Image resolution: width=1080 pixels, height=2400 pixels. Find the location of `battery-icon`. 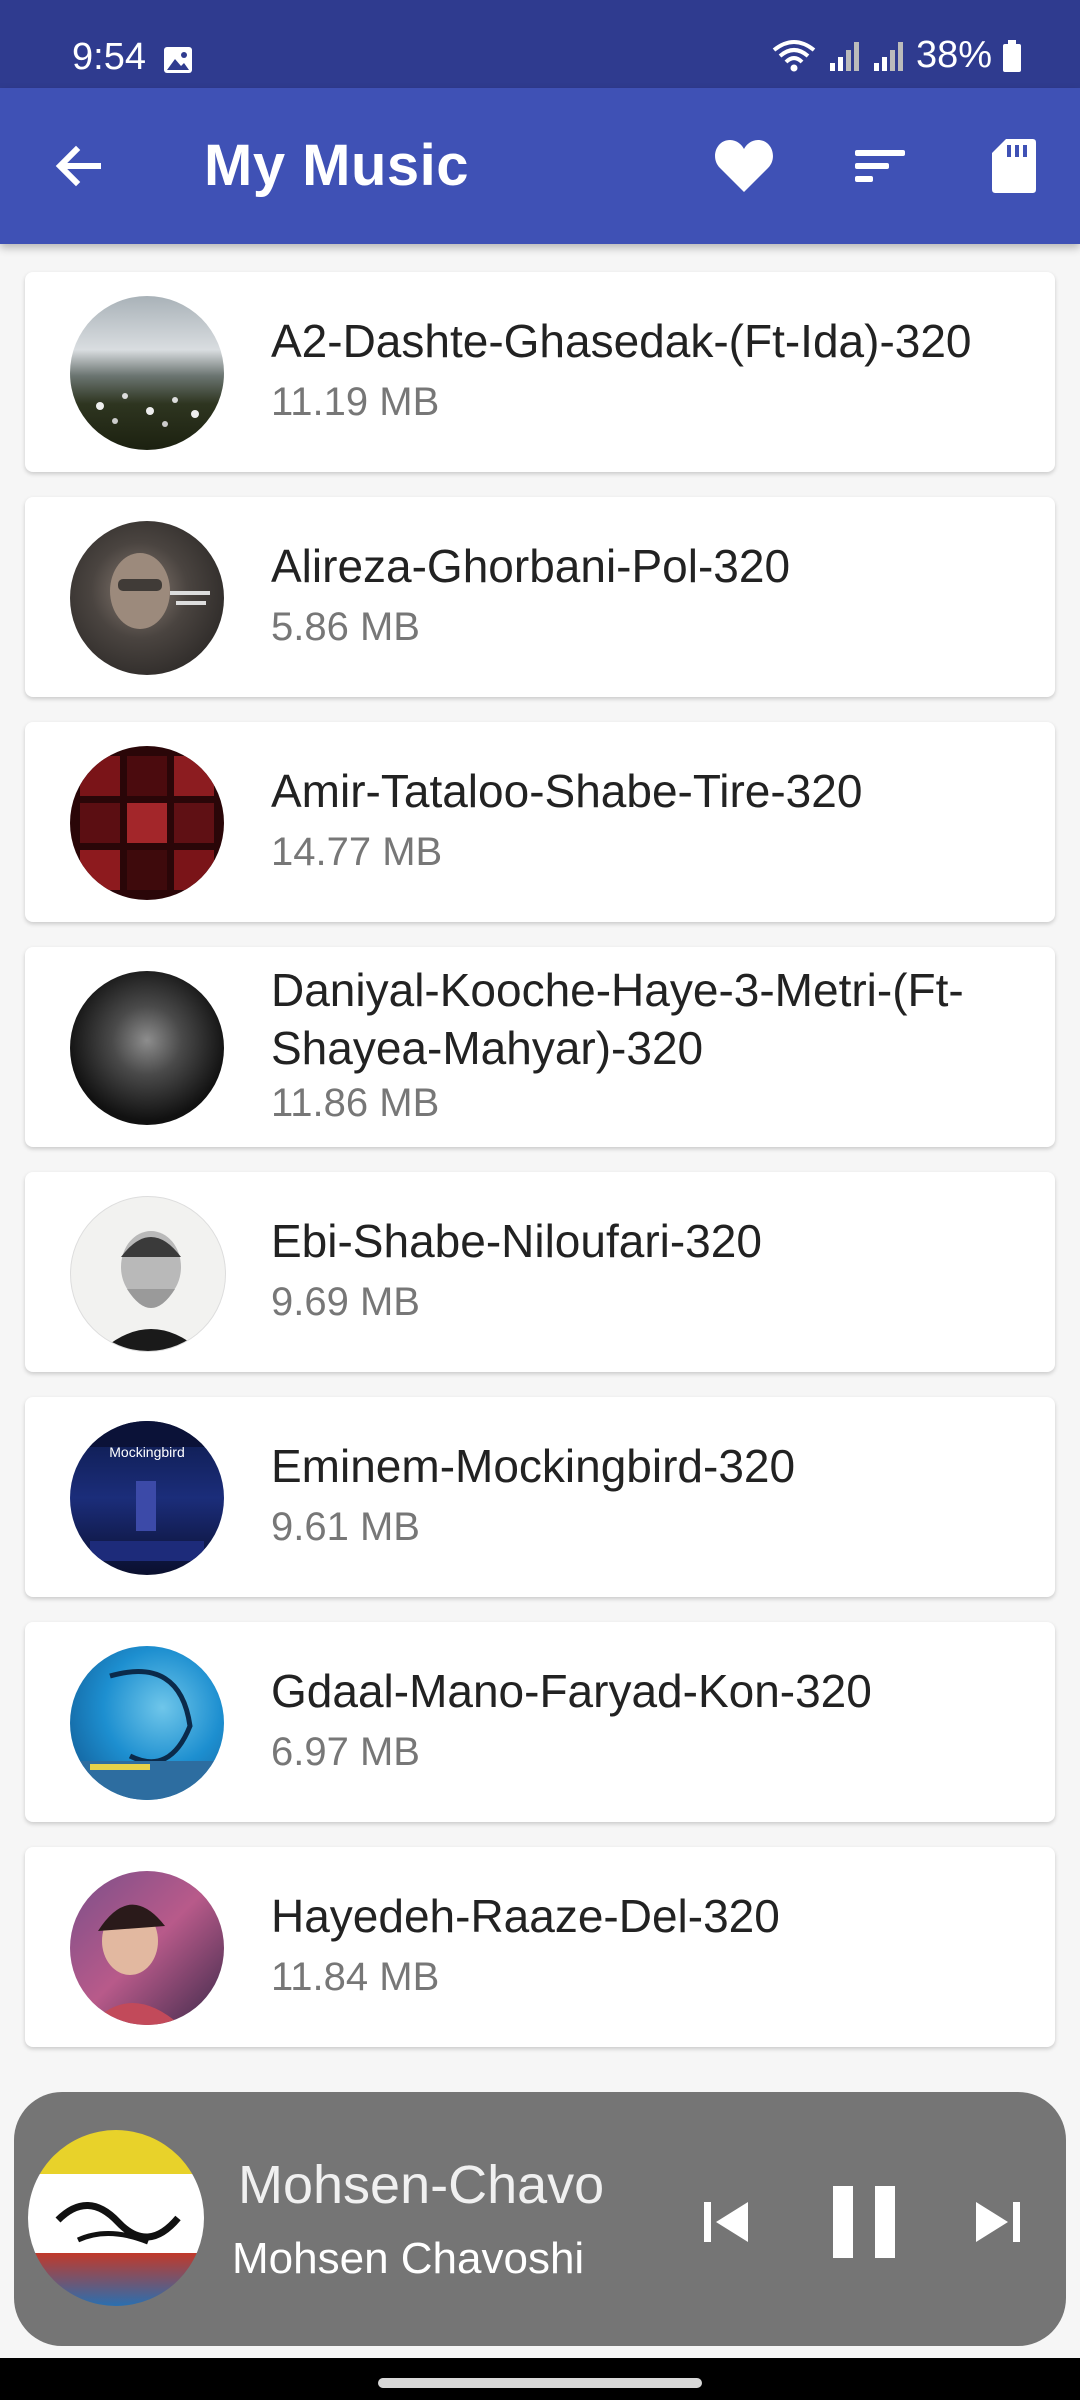

battery-icon is located at coordinates (1012, 55).